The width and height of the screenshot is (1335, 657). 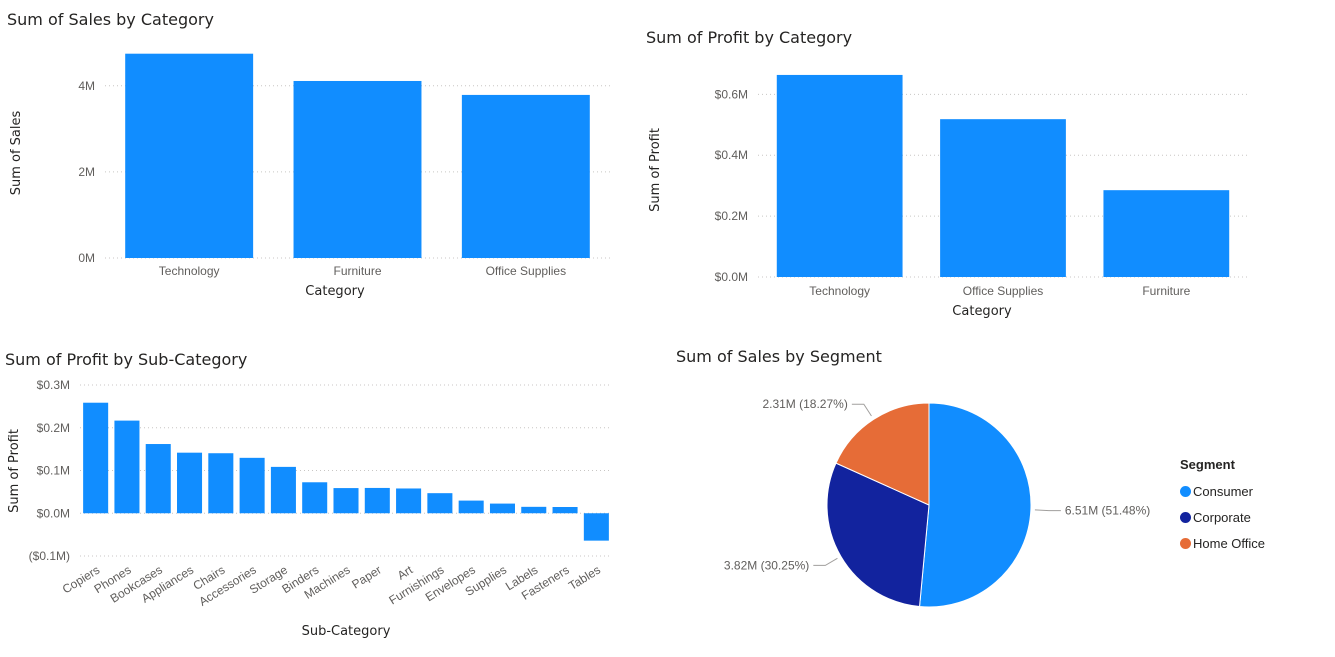 I want to click on y-tick-label: 4M, so click(x=86, y=86).